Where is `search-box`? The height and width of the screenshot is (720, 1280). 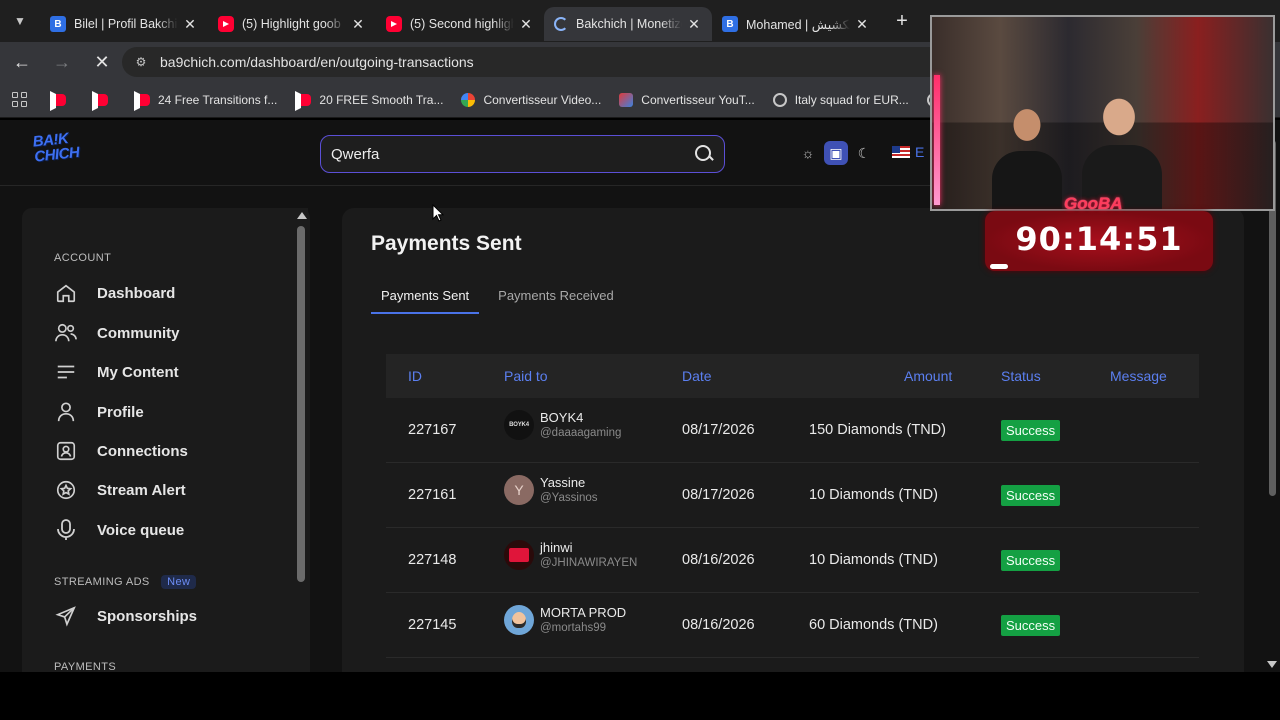
search-box is located at coordinates (522, 154).